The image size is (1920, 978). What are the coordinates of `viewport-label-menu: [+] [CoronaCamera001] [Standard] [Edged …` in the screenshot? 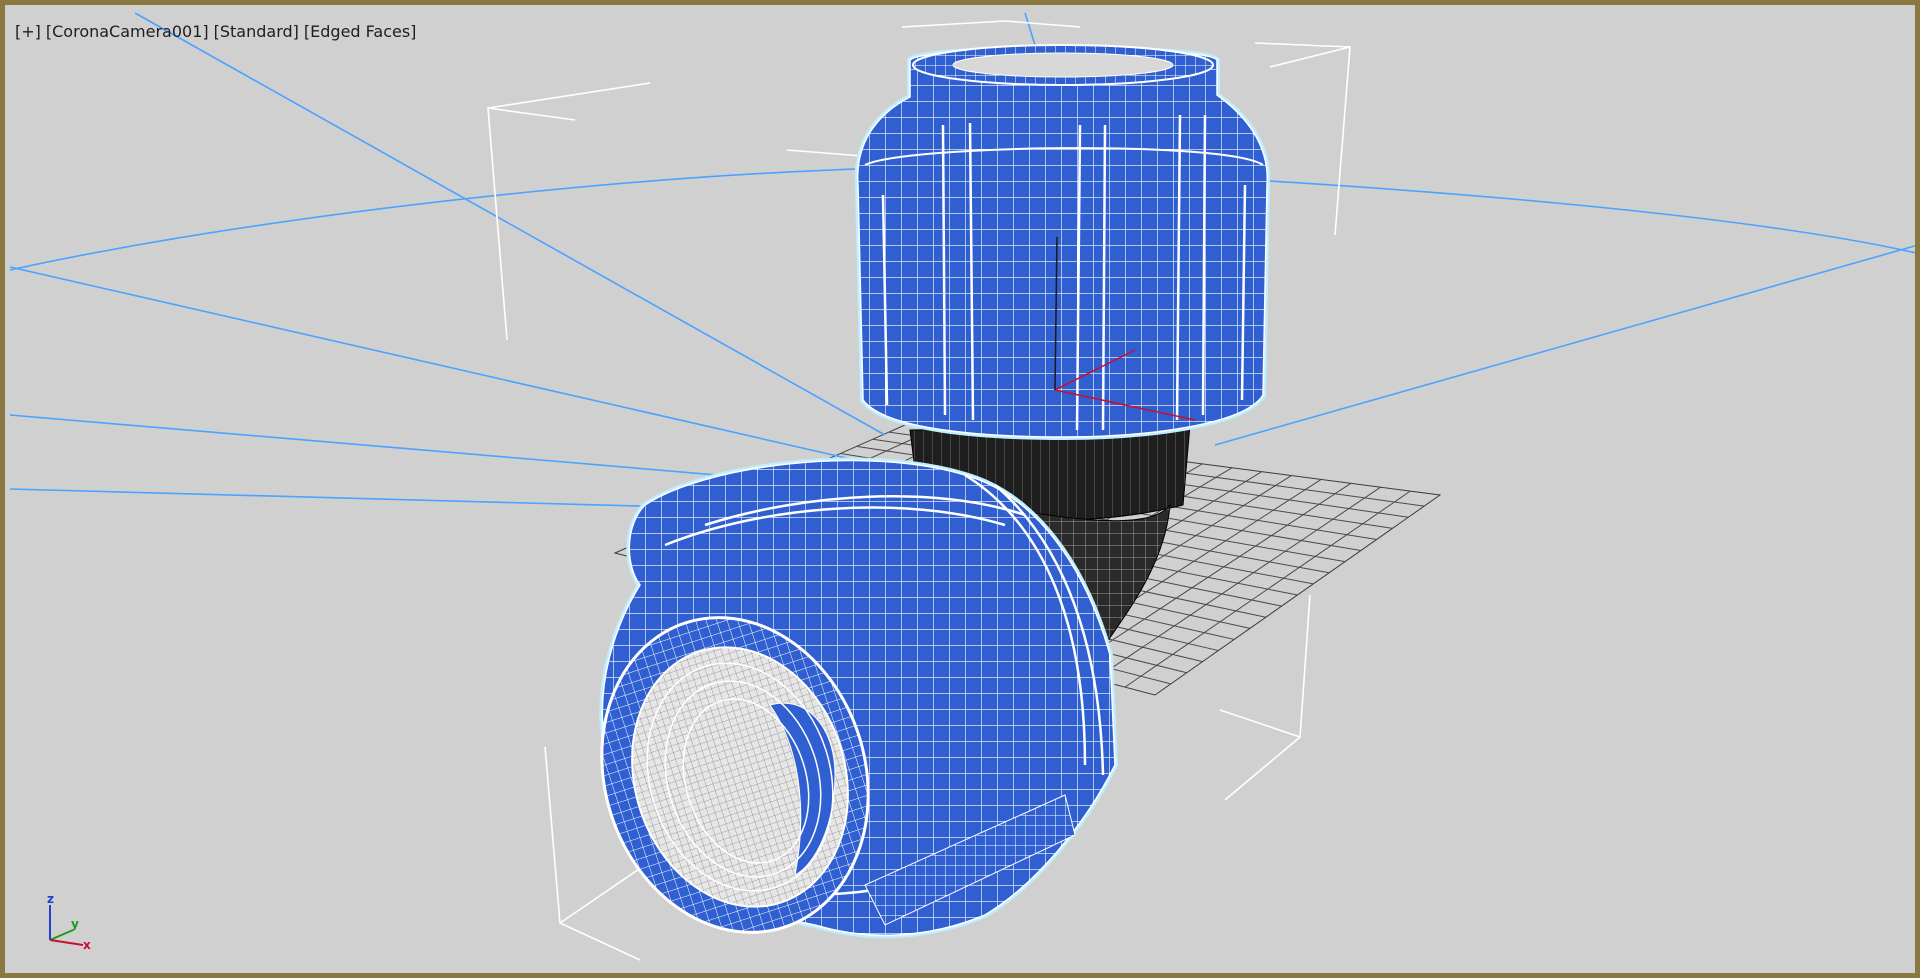 It's located at (215, 31).